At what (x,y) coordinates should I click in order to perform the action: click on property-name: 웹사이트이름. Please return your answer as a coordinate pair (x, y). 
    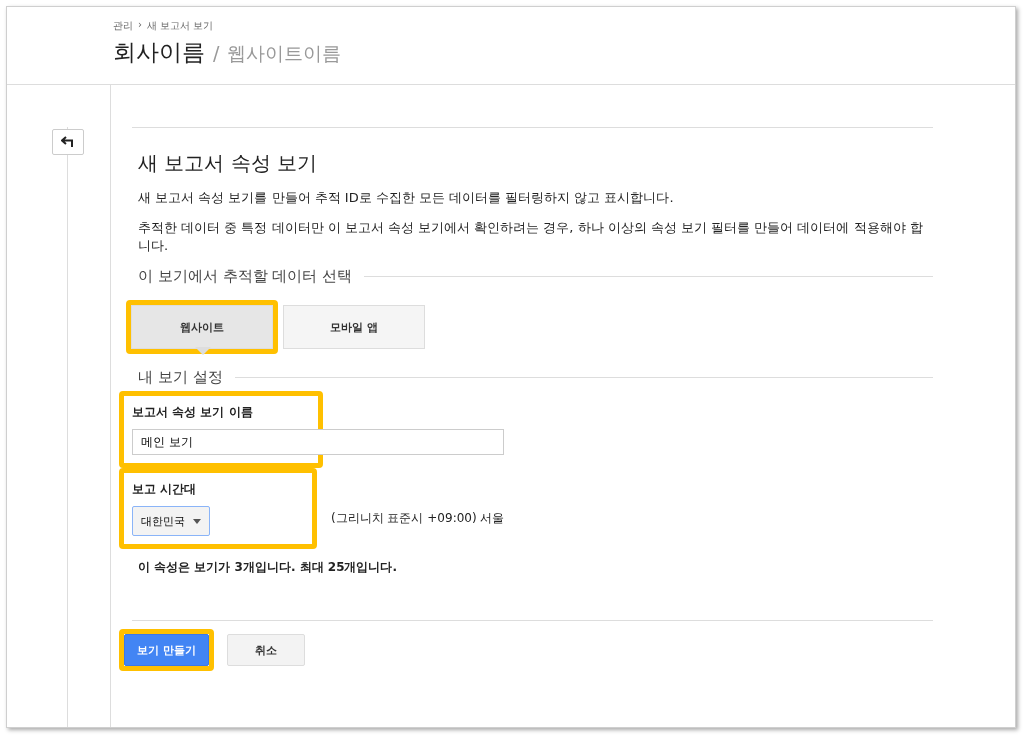
    Looking at the image, I should click on (284, 53).